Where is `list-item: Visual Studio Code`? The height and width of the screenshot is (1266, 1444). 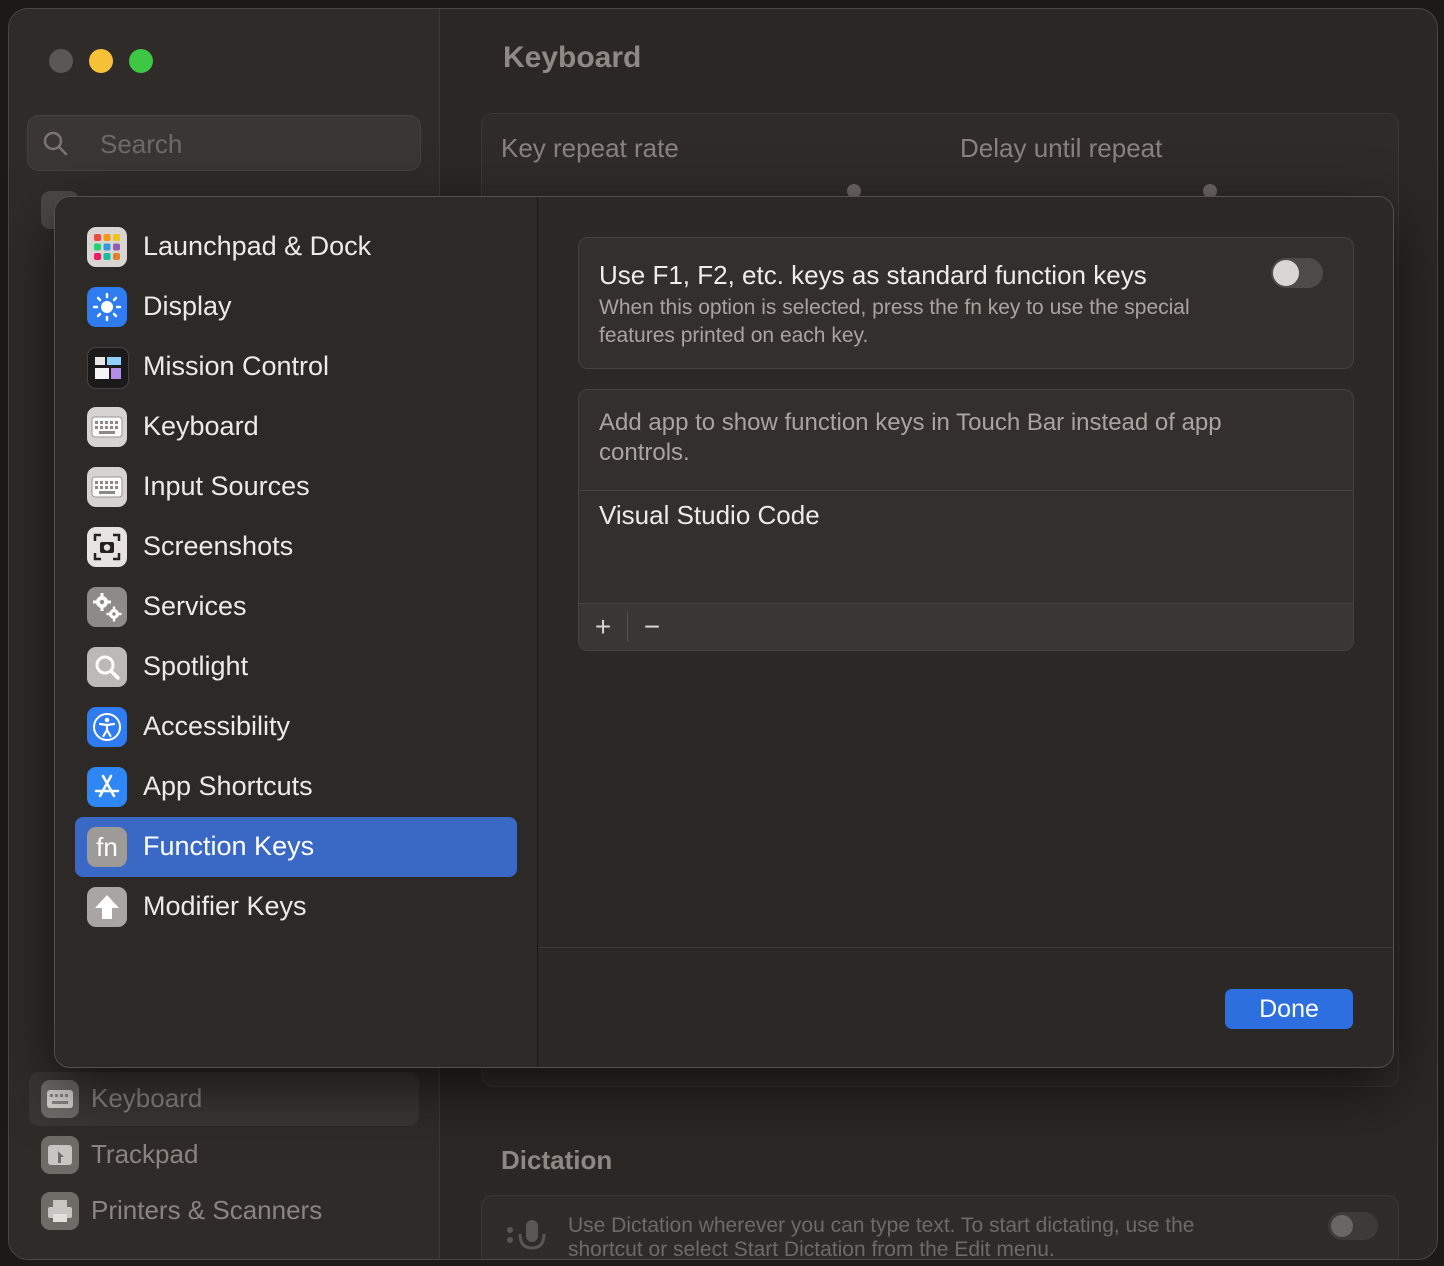 list-item: Visual Studio Code is located at coordinates (709, 515).